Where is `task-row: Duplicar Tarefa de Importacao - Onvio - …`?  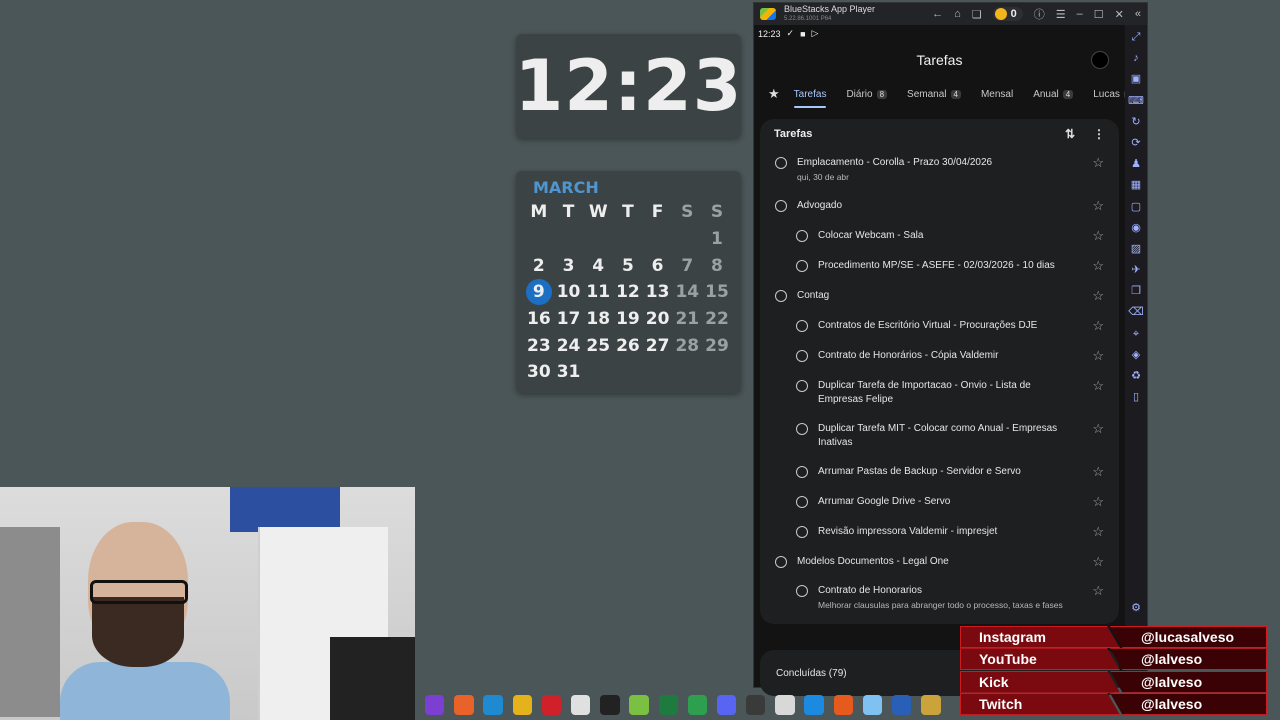 task-row: Duplicar Tarefa de Importacao - Onvio - … is located at coordinates (939, 393).